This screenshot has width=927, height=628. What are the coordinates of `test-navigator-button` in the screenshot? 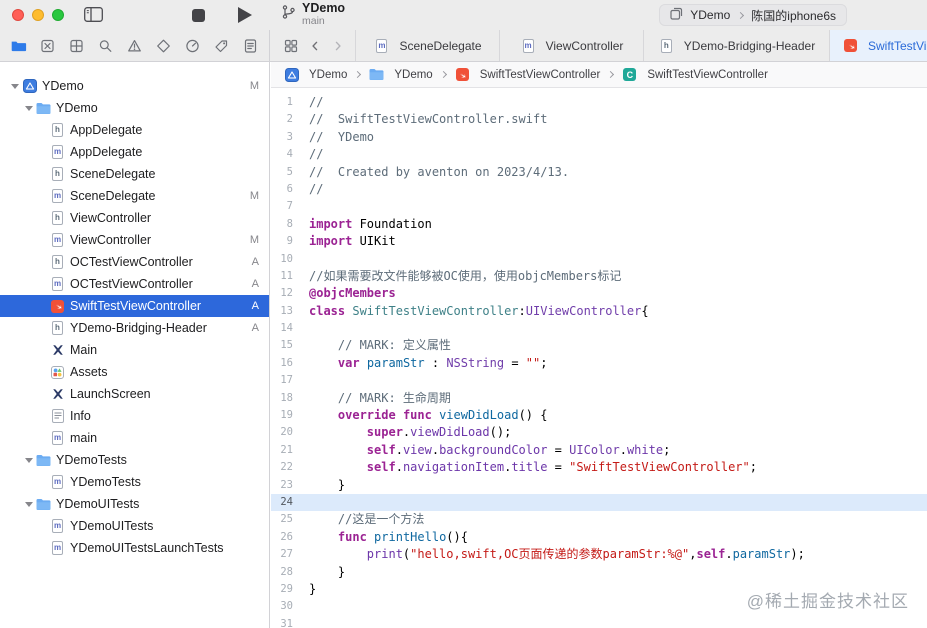 It's located at (163, 45).